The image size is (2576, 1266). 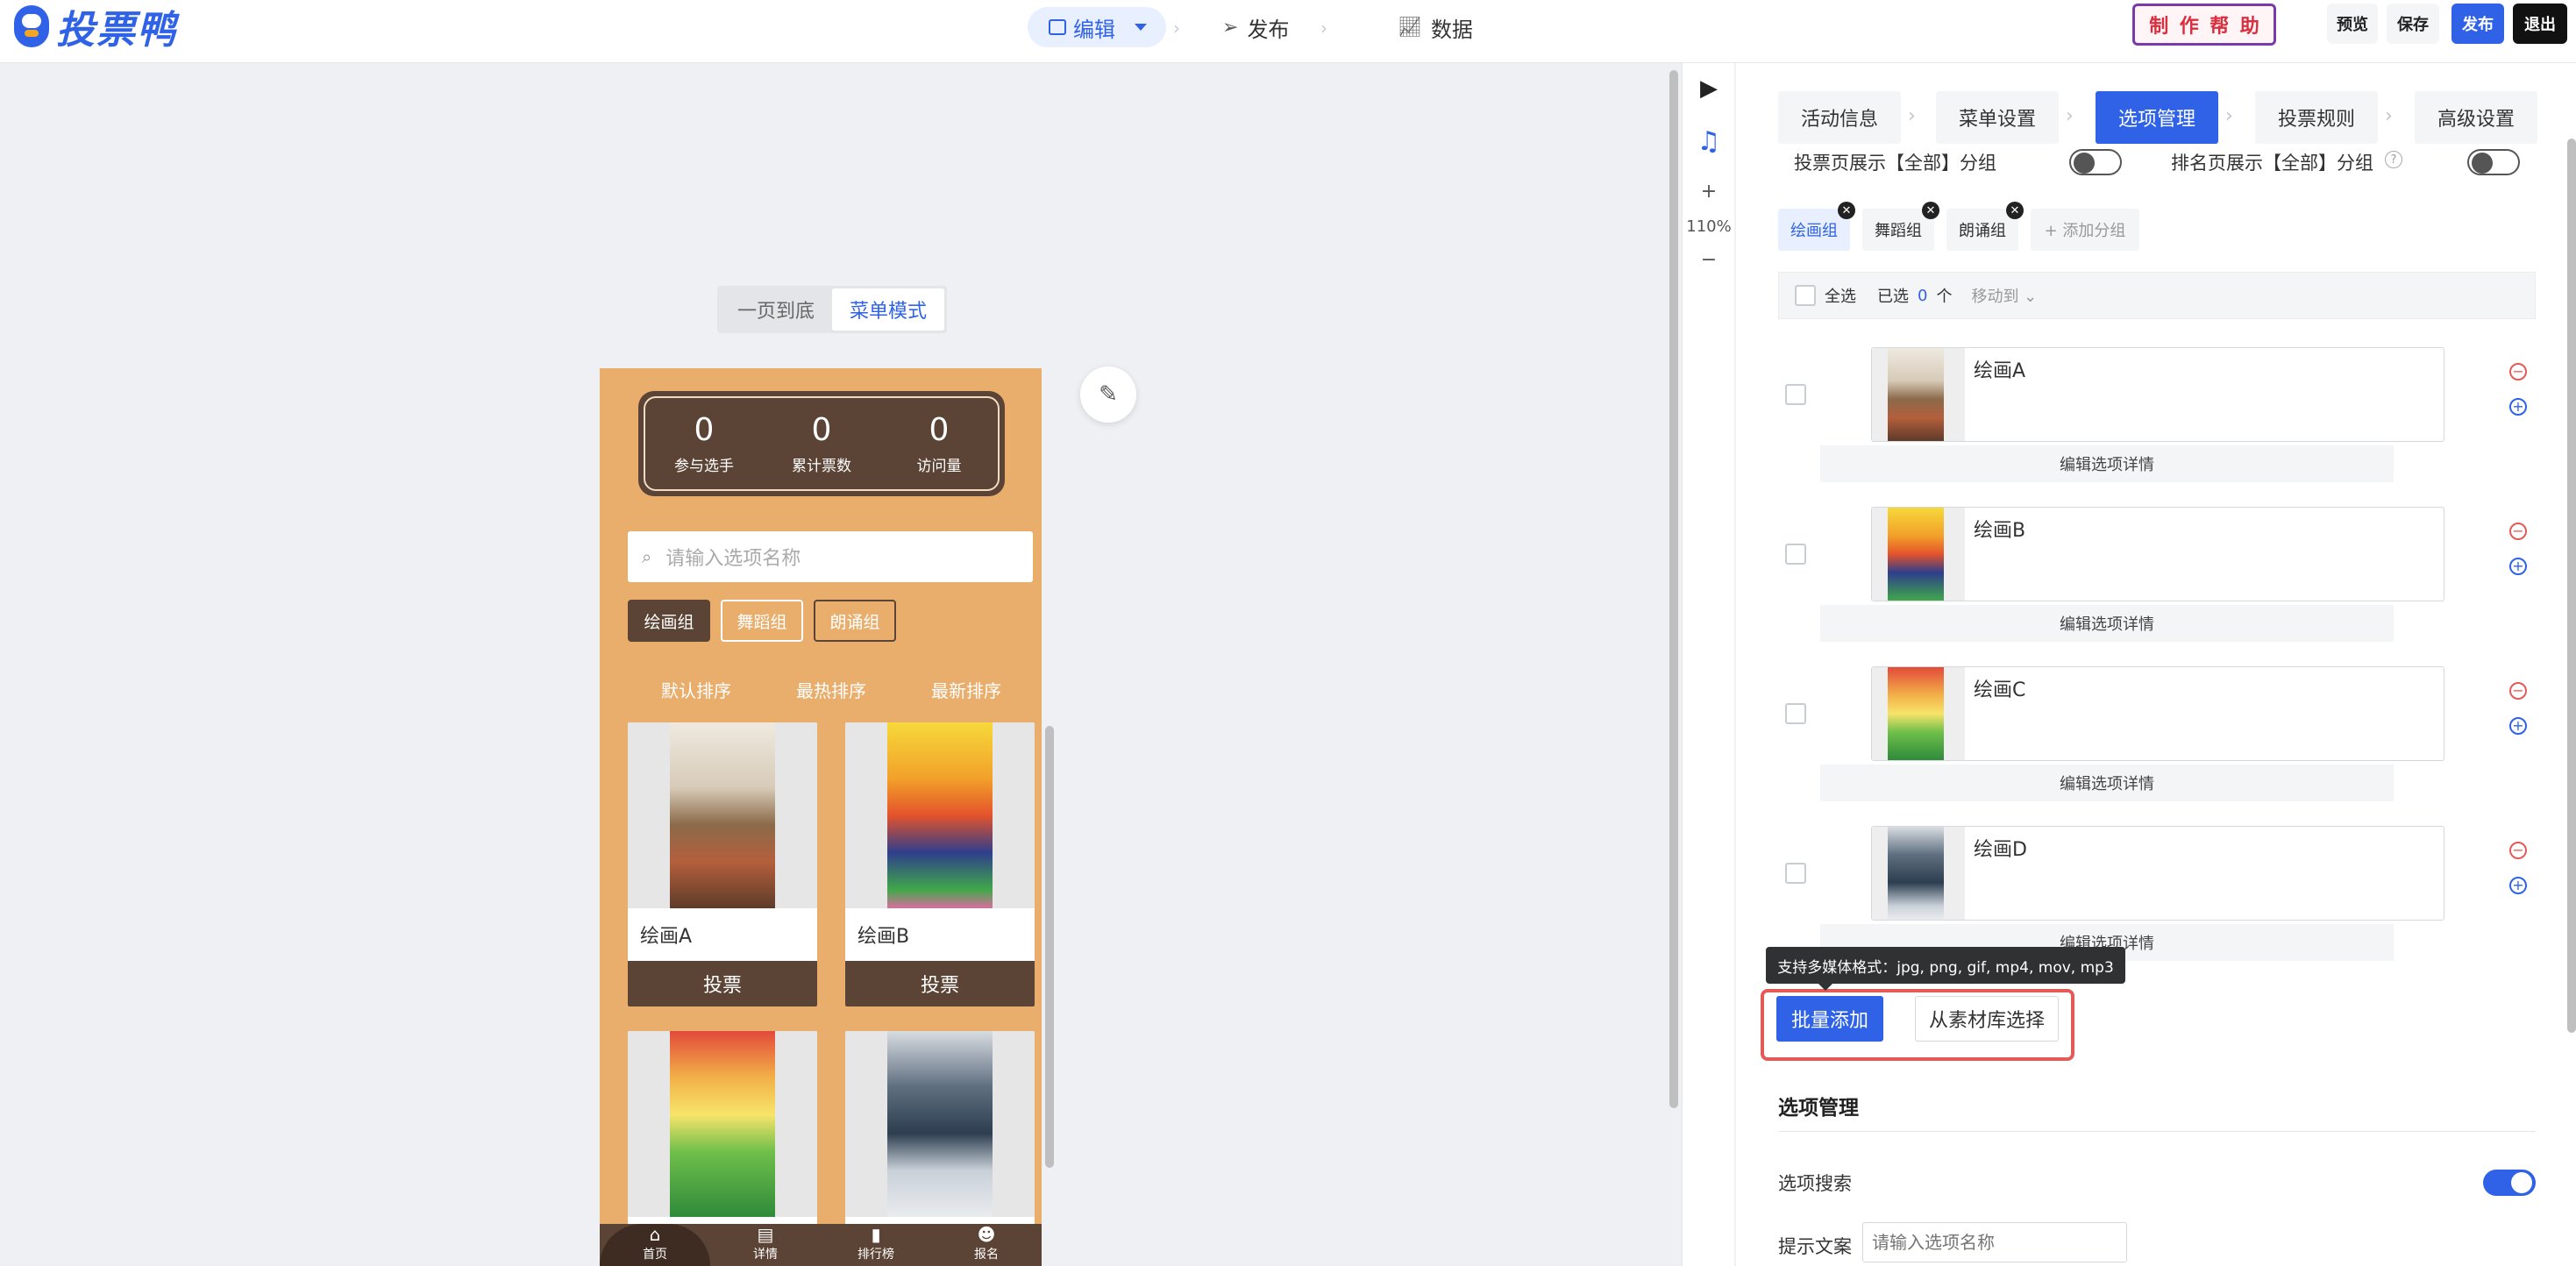 What do you see at coordinates (2571, 586) in the screenshot?
I see `panel-scrollbar` at bounding box center [2571, 586].